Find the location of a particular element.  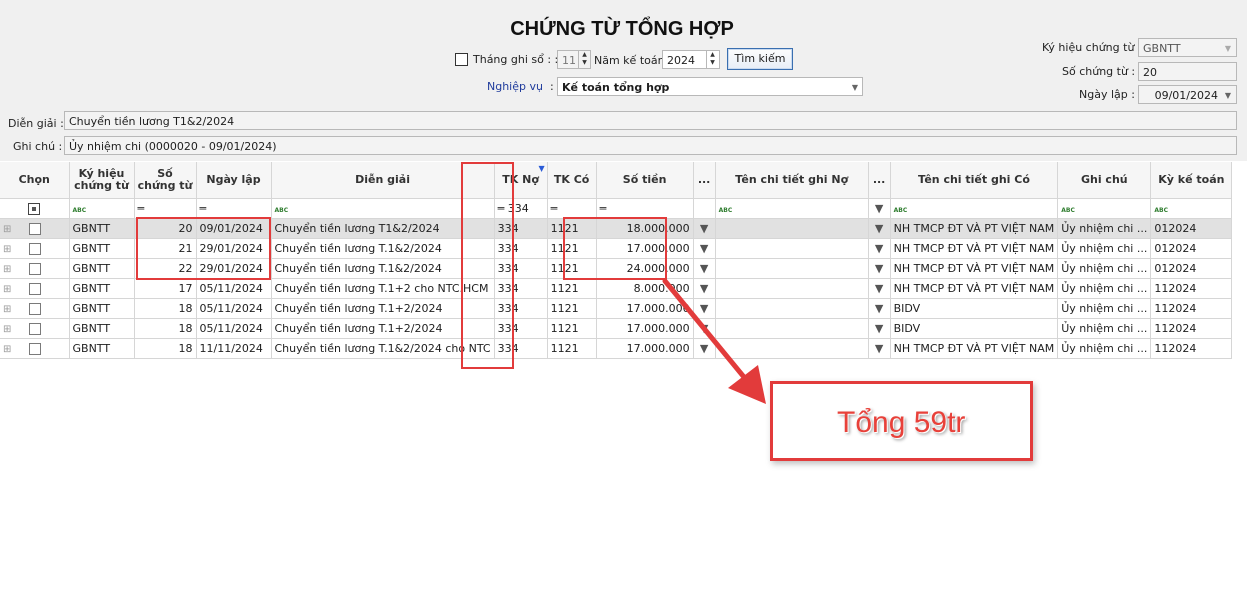

annotation-text: Tổng 59tr is located at coordinates (901, 422).